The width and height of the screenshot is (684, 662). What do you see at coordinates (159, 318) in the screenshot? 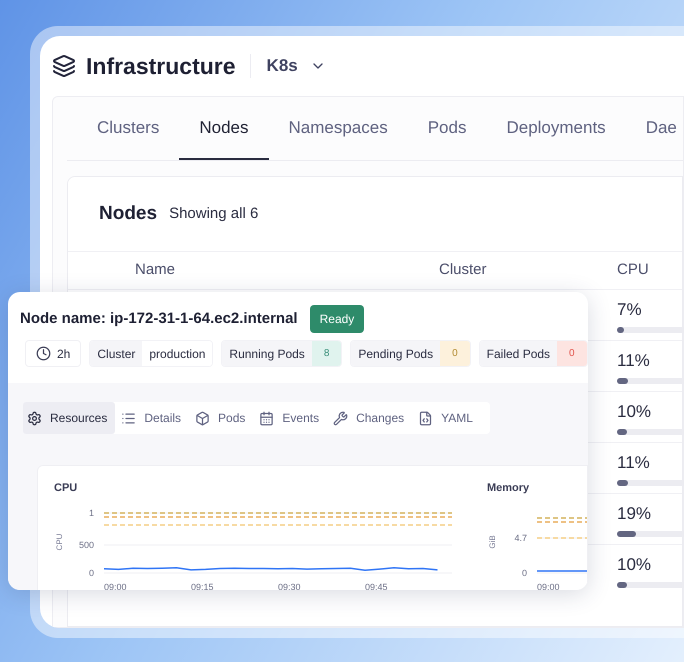
I see `node-title: Node name: ip-172-31-1-64.ec2.internal` at bounding box center [159, 318].